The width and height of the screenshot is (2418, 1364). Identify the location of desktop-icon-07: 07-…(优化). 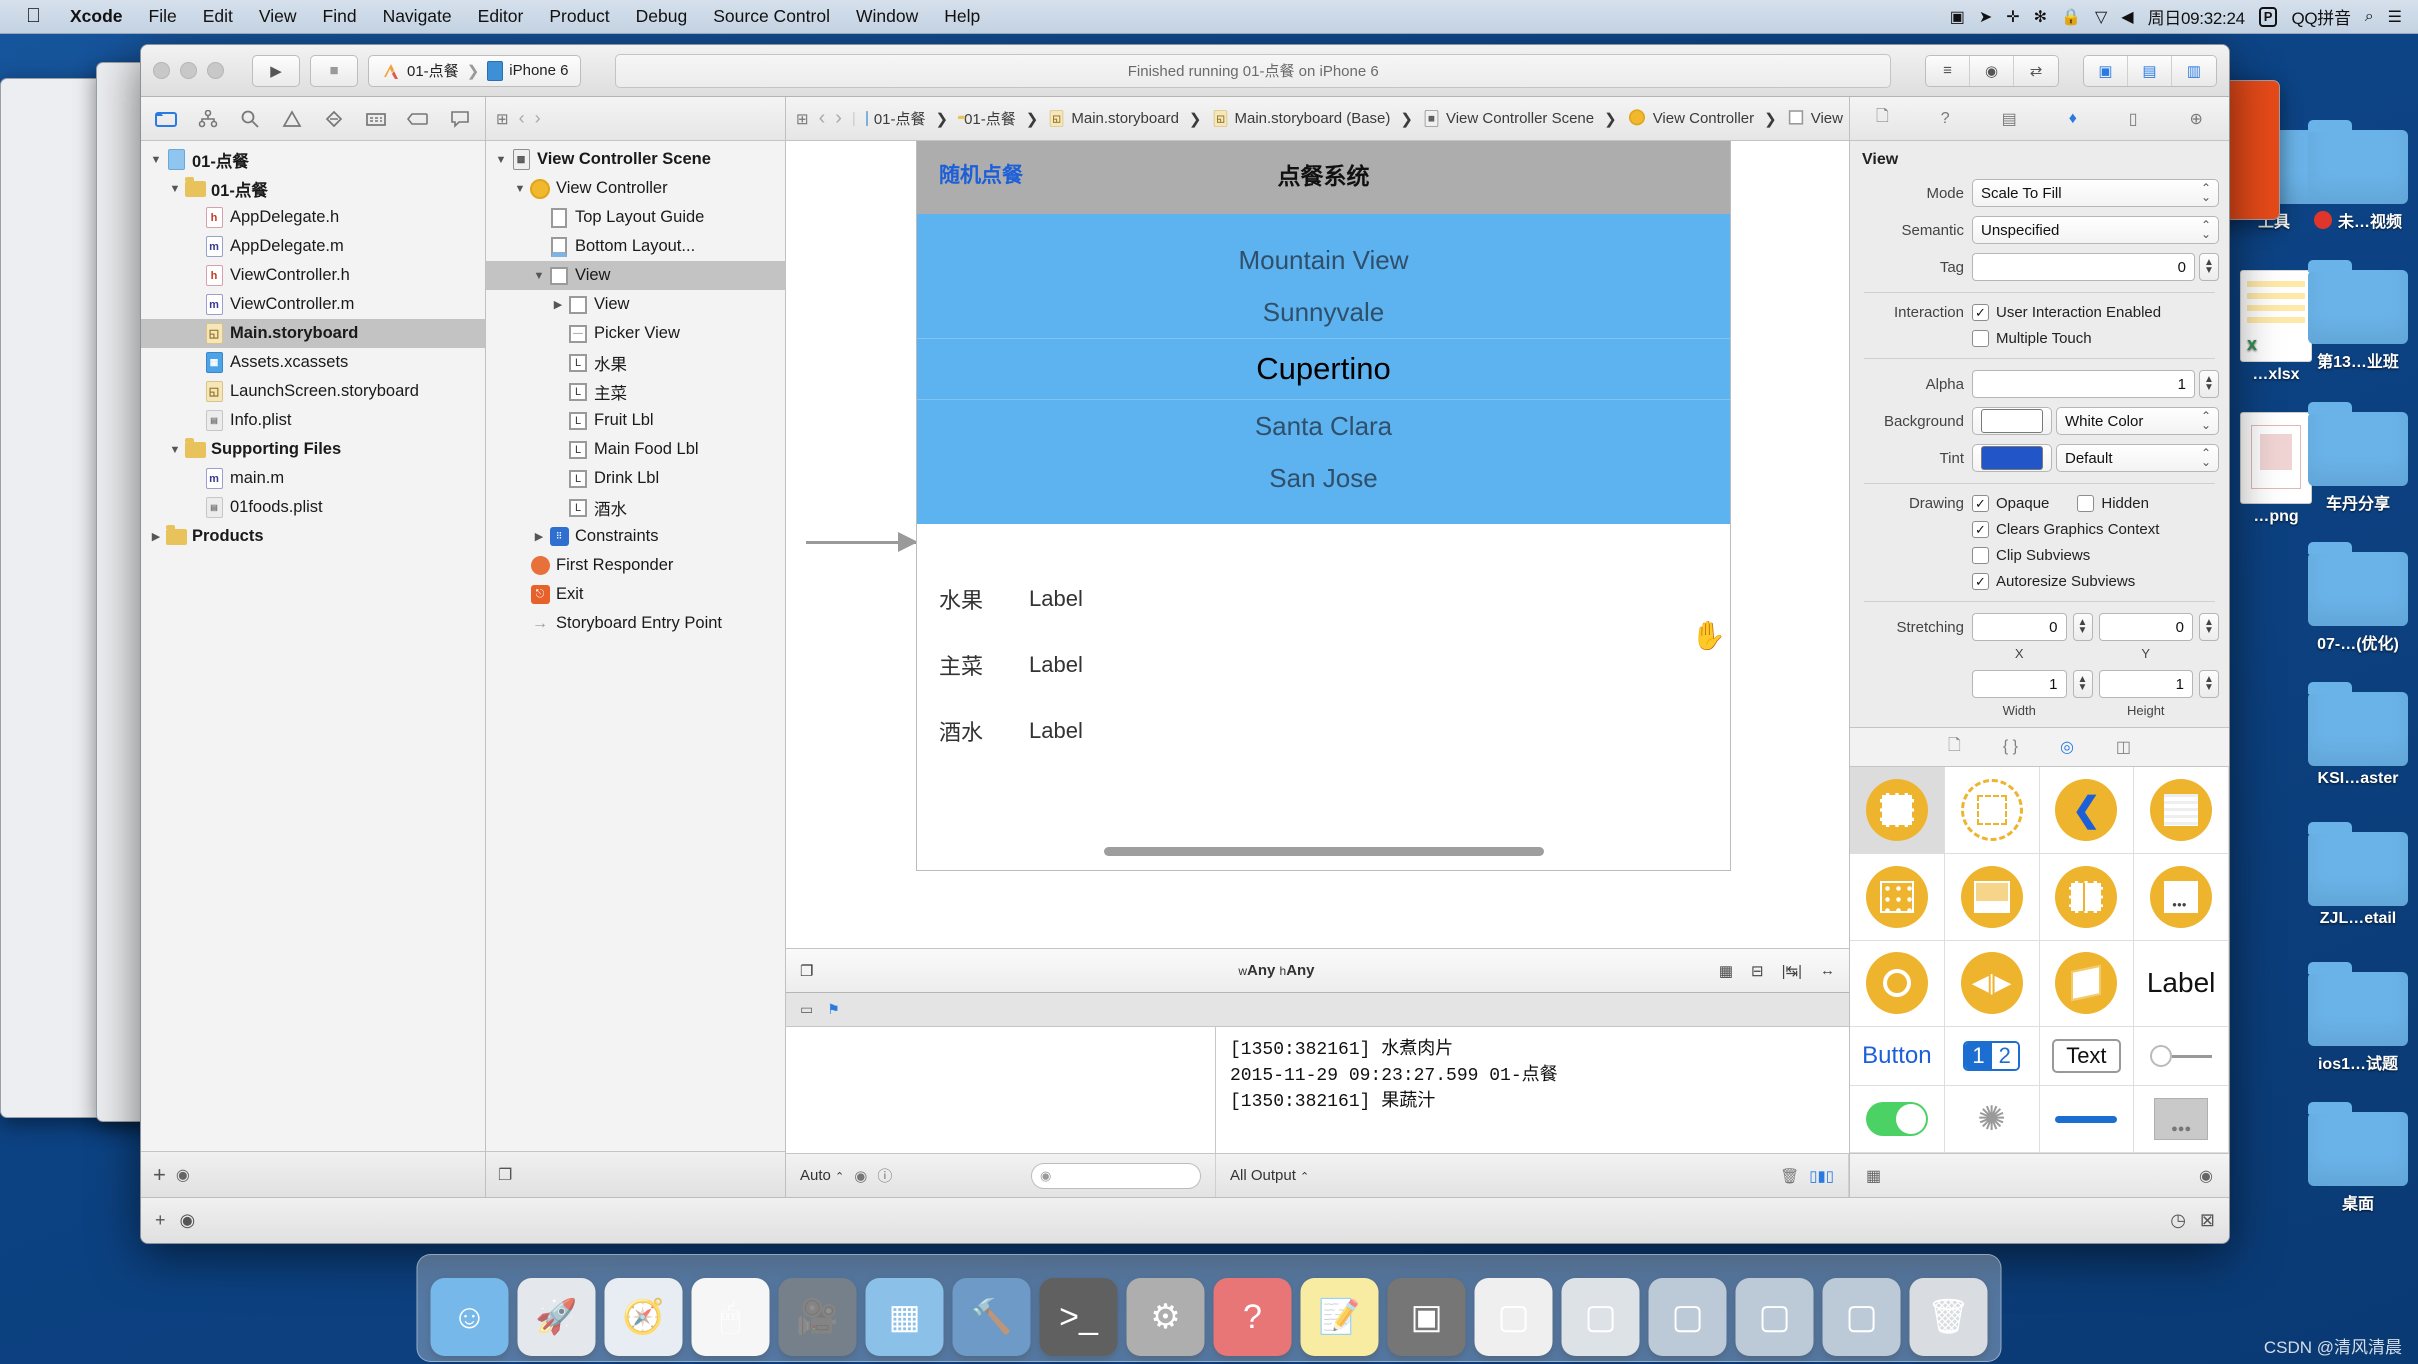
(2355, 598).